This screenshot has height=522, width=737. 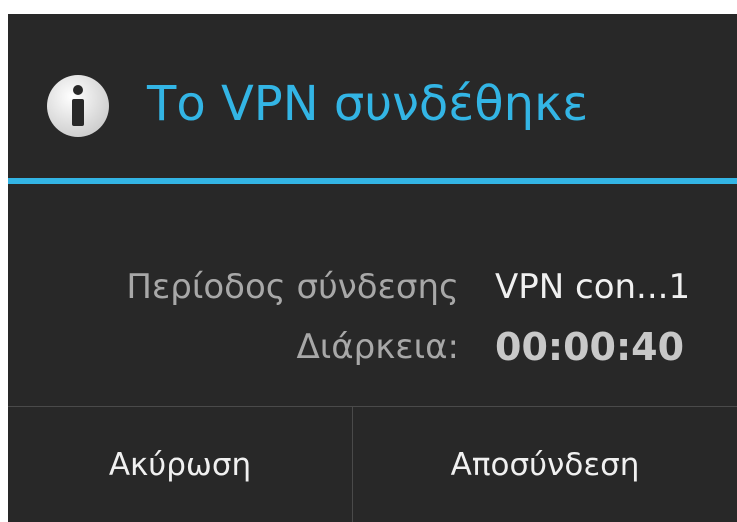 I want to click on disconnect-button: Αποσύνδεση, so click(x=545, y=464).